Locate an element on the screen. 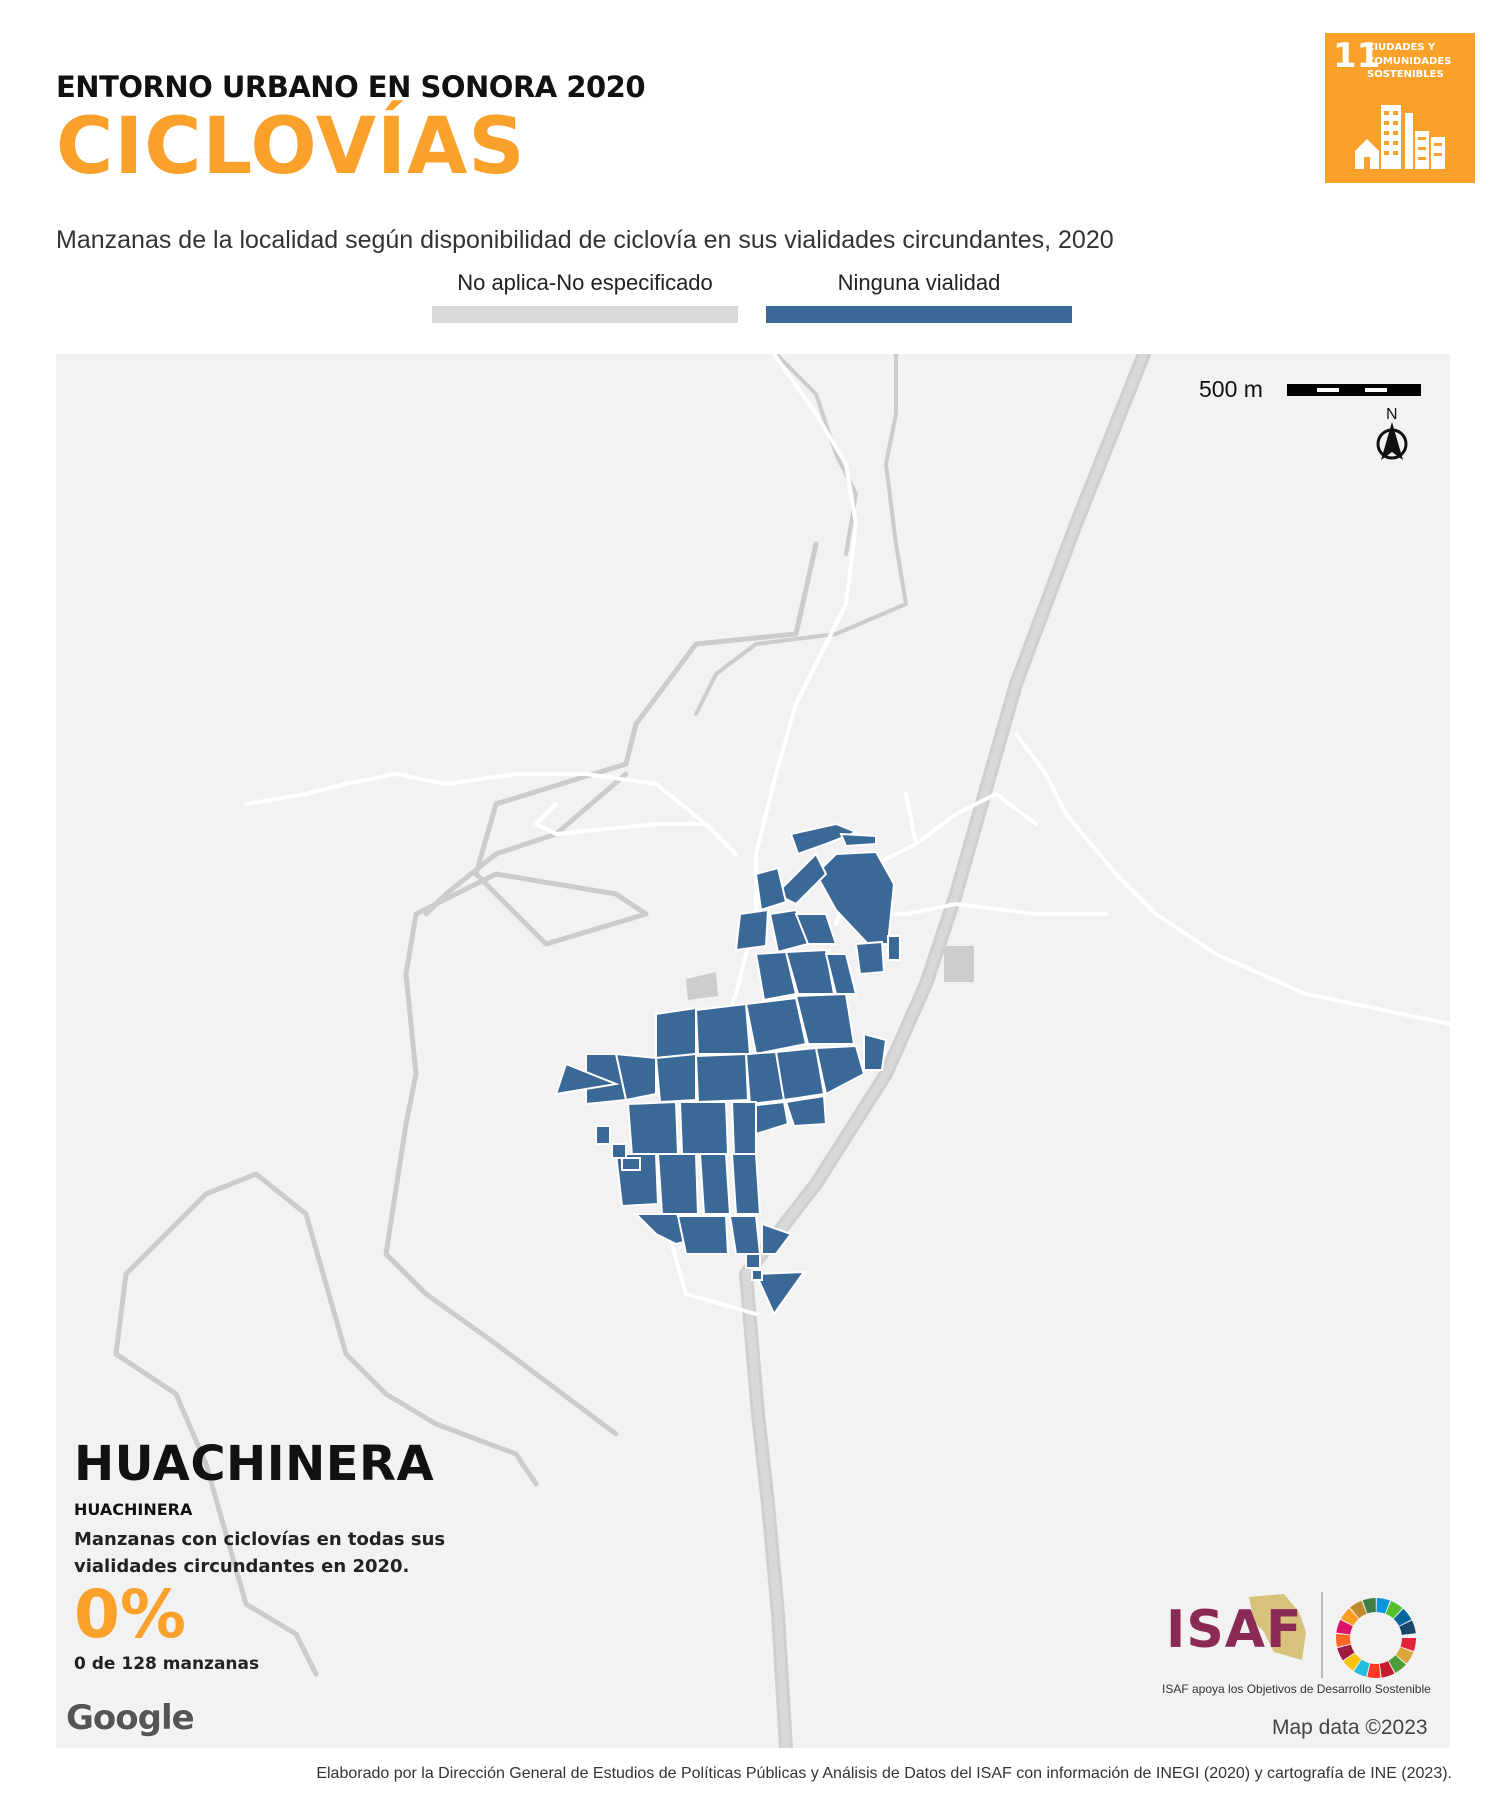 The height and width of the screenshot is (1800, 1500). sdg-11-badge: 11 CIUDADES Y COMUNIDADES SOSTENIBLES is located at coordinates (1400, 108).